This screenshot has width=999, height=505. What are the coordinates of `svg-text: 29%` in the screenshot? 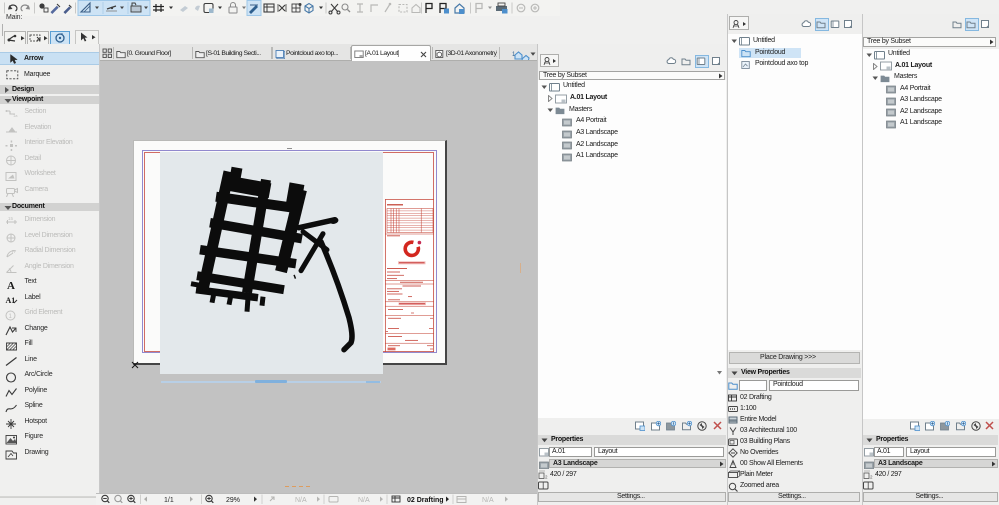 It's located at (233, 500).